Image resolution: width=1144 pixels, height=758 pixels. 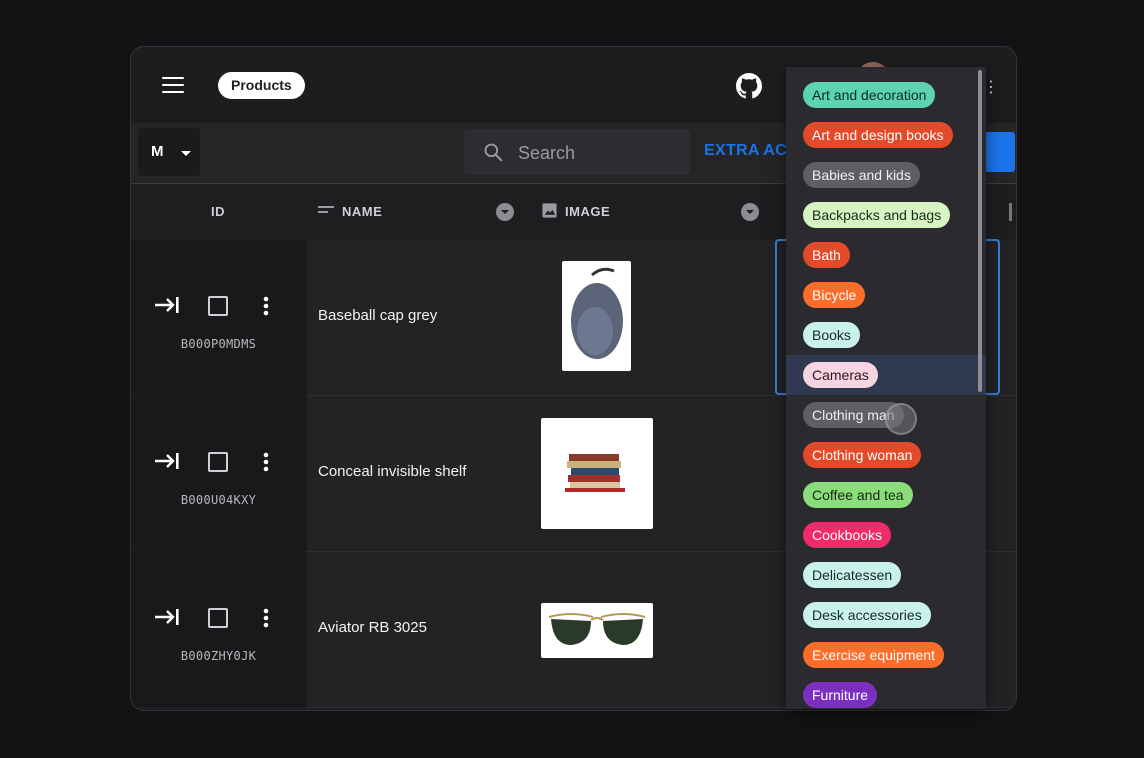 I want to click on category-tag: Bicycle, so click(x=834, y=295).